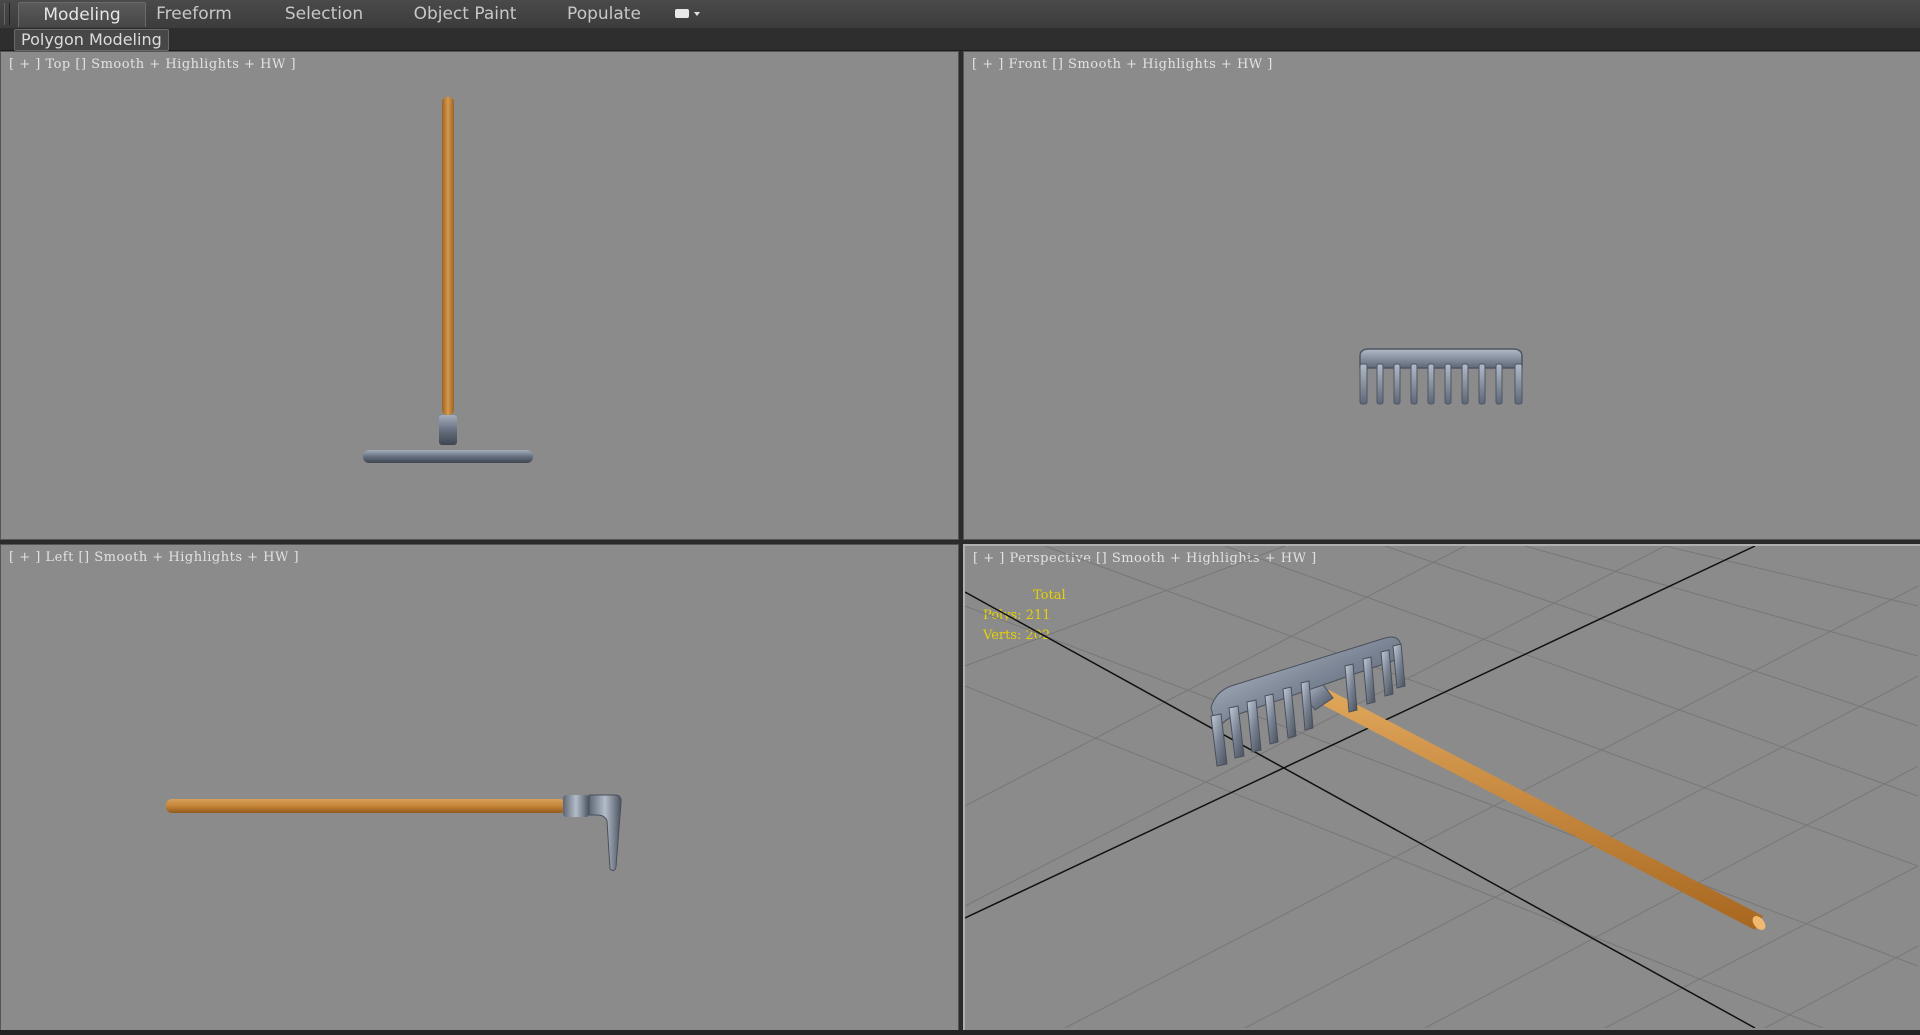  I want to click on tab-selection: Selection, so click(324, 14).